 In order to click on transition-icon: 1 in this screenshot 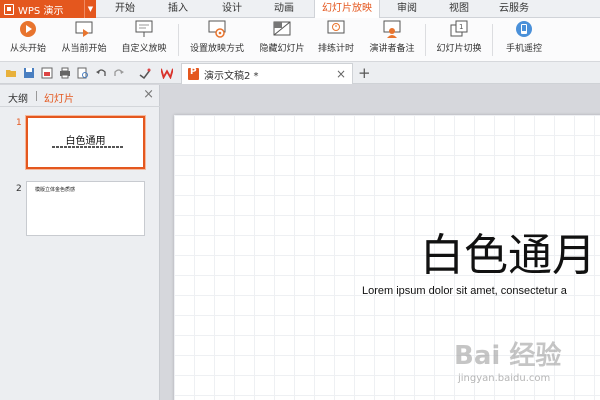, I will do `click(459, 28)`.